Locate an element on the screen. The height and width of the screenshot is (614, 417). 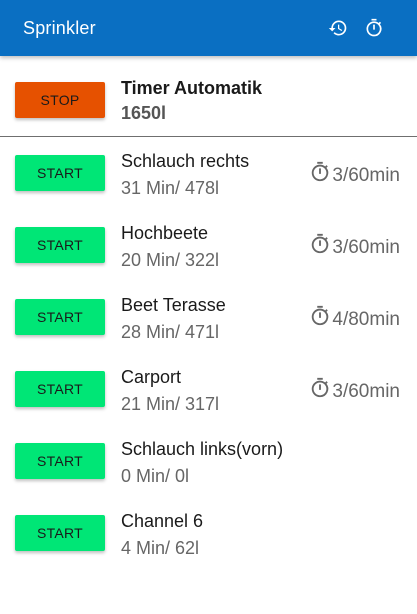
app-title: Sprinkler is located at coordinates (59, 28).